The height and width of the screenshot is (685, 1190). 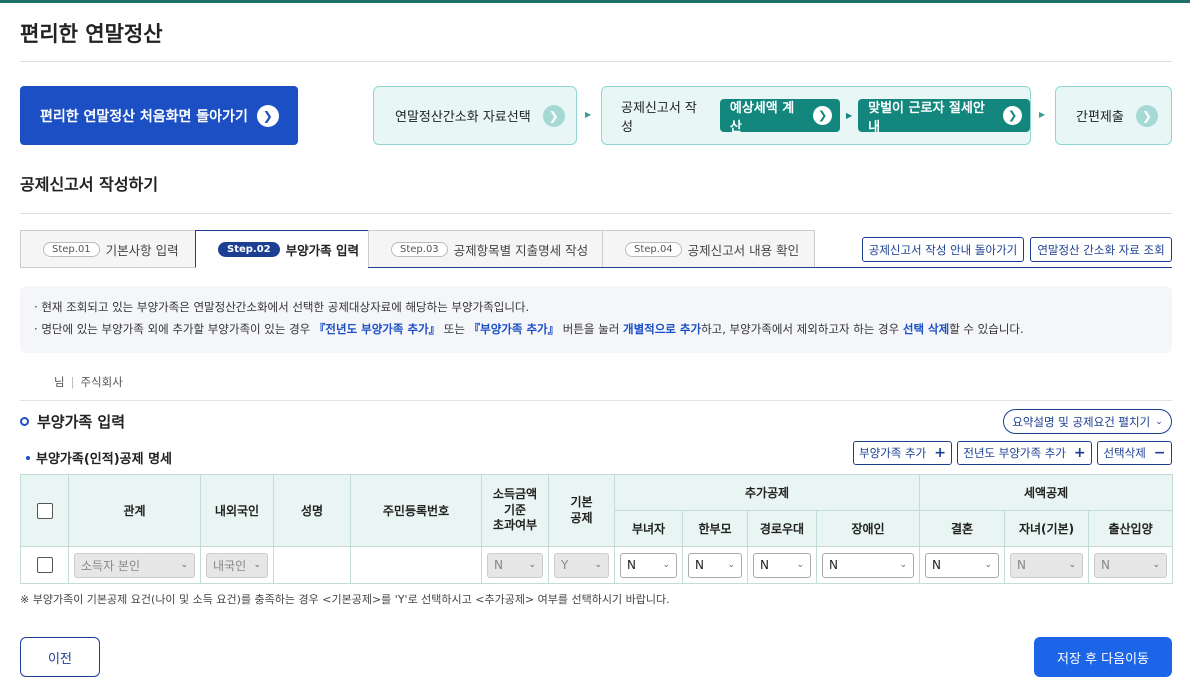 What do you see at coordinates (1103, 657) in the screenshot?
I see `save-next-button: 저장 후 다음이동` at bounding box center [1103, 657].